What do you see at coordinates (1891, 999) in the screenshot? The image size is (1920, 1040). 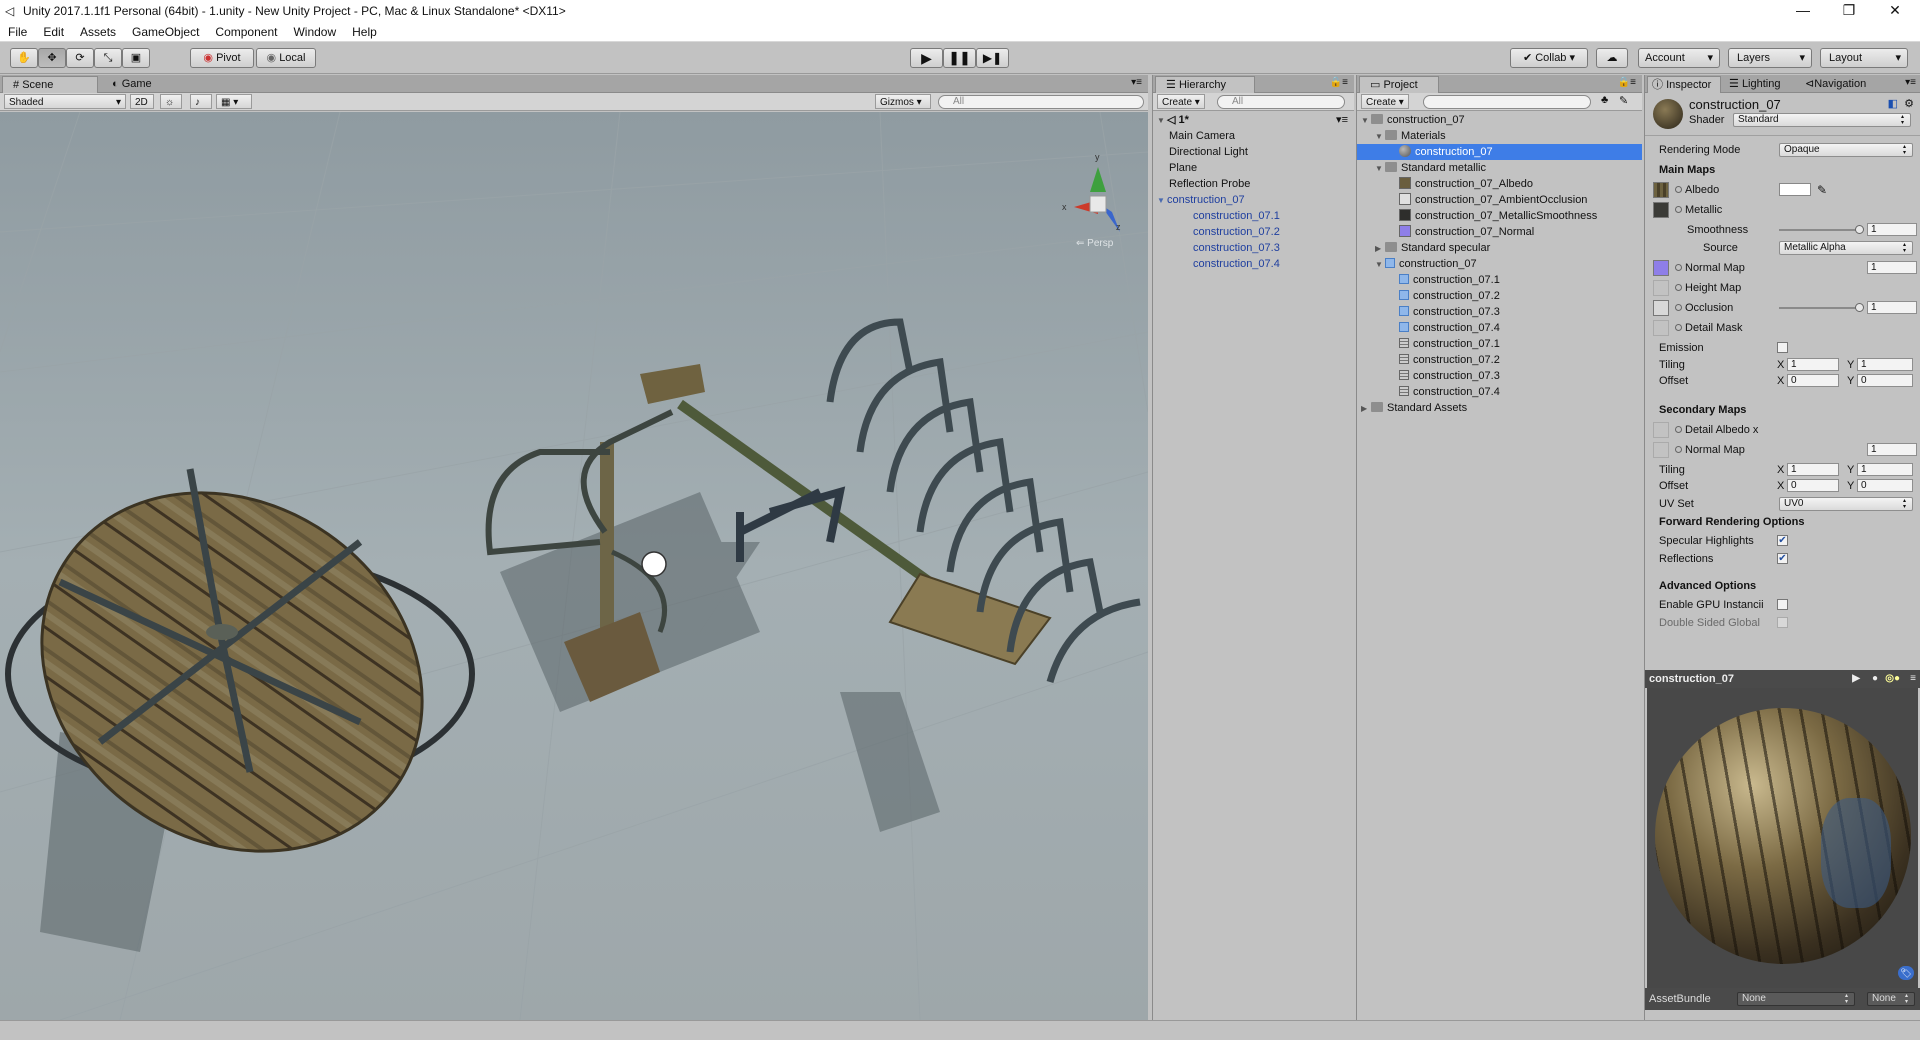 I see `assetbundle-variant-dropdown: None` at bounding box center [1891, 999].